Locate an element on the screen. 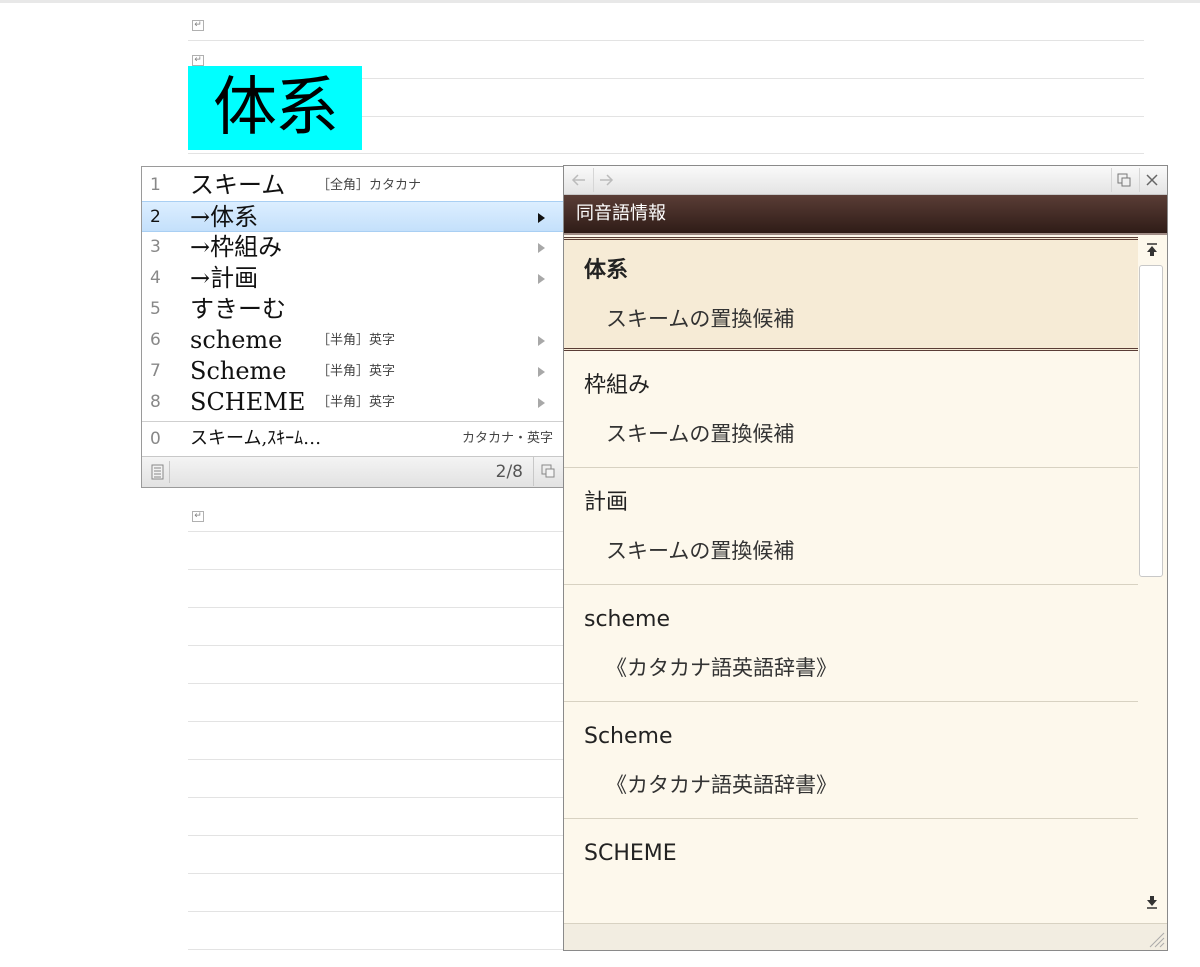 This screenshot has width=1200, height=967. scroll-up-icon is located at coordinates (1152, 250).